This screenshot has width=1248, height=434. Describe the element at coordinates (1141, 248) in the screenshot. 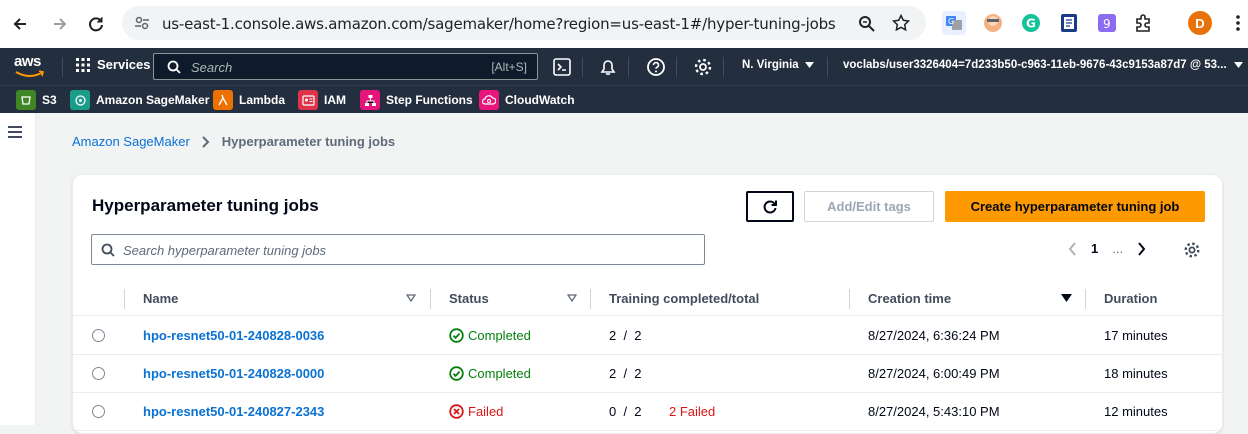

I see `next-page-icon` at that location.